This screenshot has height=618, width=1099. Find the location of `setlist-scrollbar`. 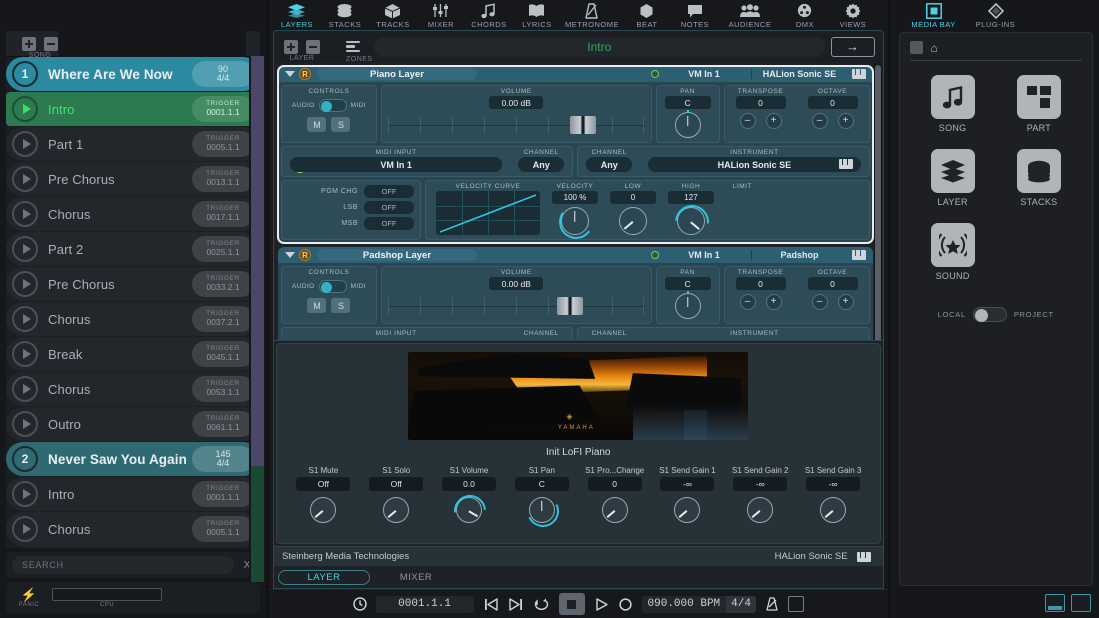

setlist-scrollbar is located at coordinates (257, 319).